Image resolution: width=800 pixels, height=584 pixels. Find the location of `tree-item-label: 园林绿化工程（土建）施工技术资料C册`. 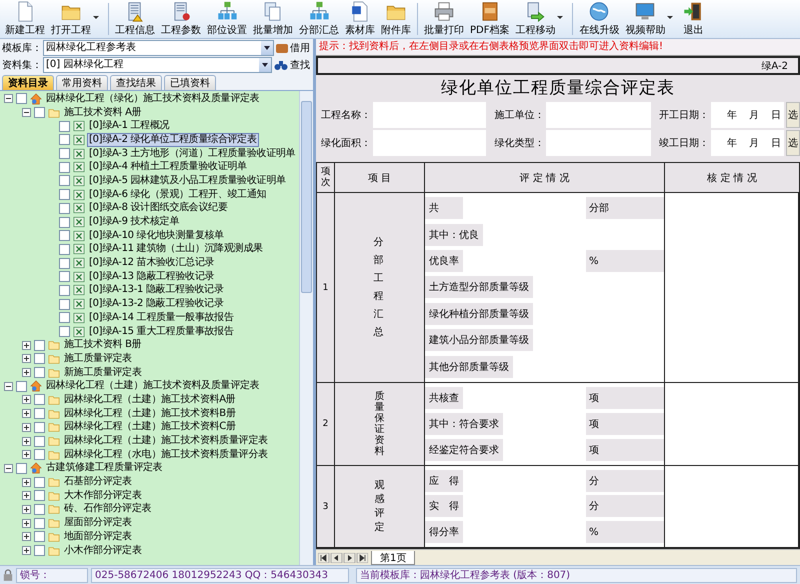

tree-item-label: 园林绿化工程（土建）施工技术资料C册 is located at coordinates (150, 427).